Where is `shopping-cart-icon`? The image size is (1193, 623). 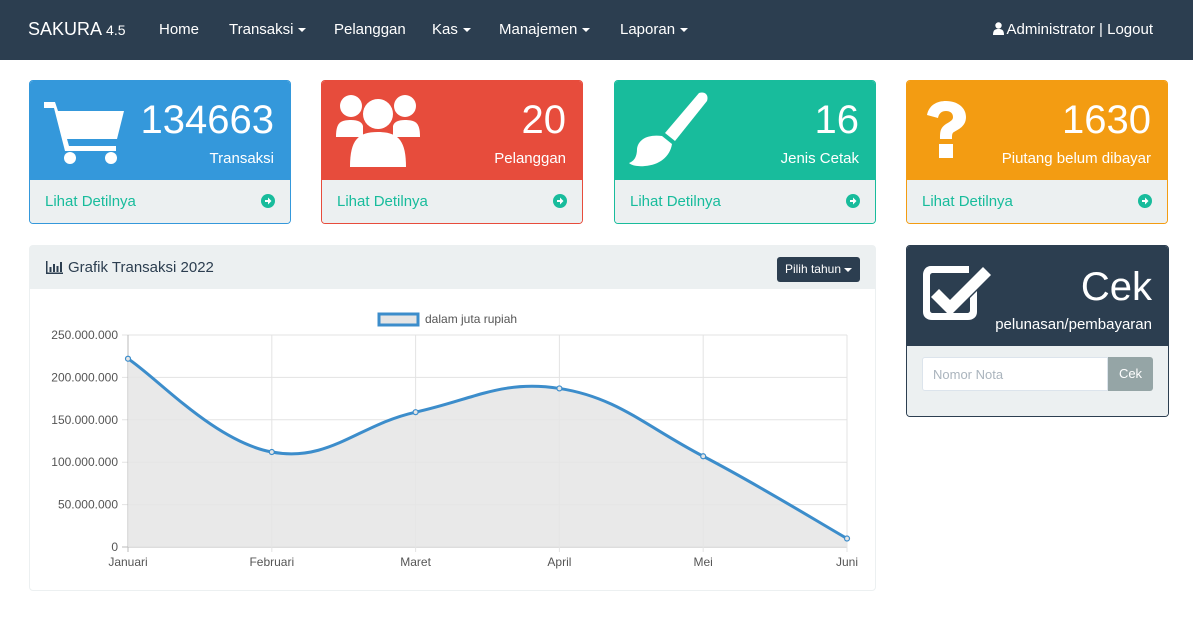 shopping-cart-icon is located at coordinates (84, 133).